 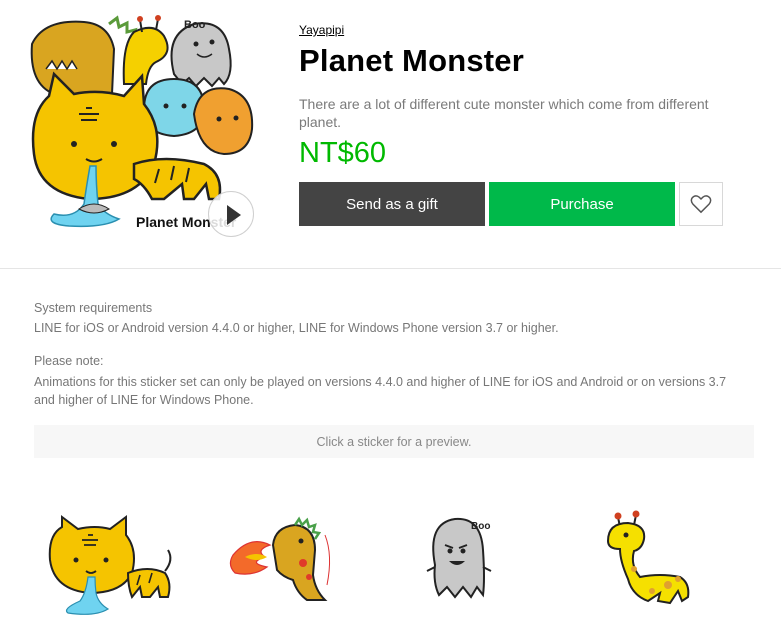 I want to click on dinosaur-sticker-image, so click(x=280, y=558).